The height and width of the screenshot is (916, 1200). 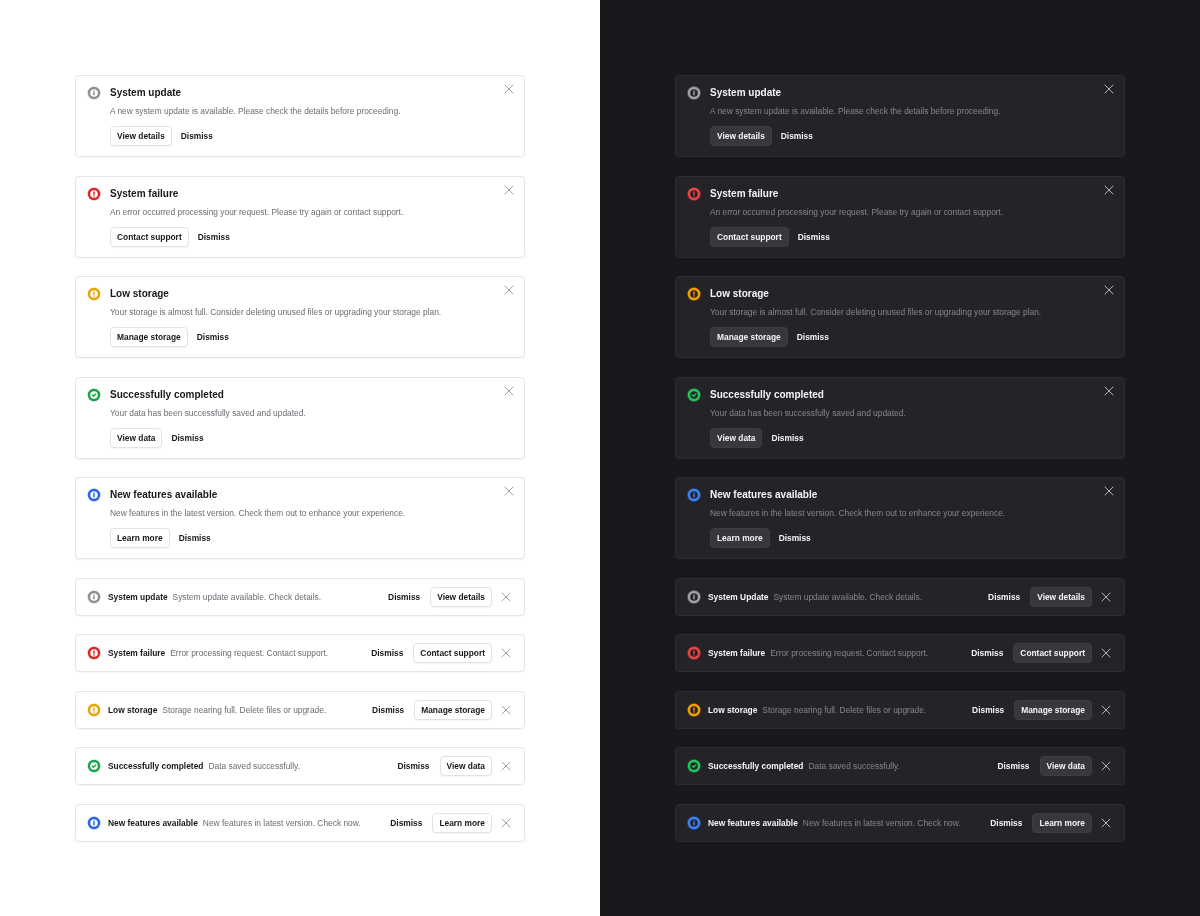 What do you see at coordinates (738, 596) in the screenshot?
I see `alert-title: System Update` at bounding box center [738, 596].